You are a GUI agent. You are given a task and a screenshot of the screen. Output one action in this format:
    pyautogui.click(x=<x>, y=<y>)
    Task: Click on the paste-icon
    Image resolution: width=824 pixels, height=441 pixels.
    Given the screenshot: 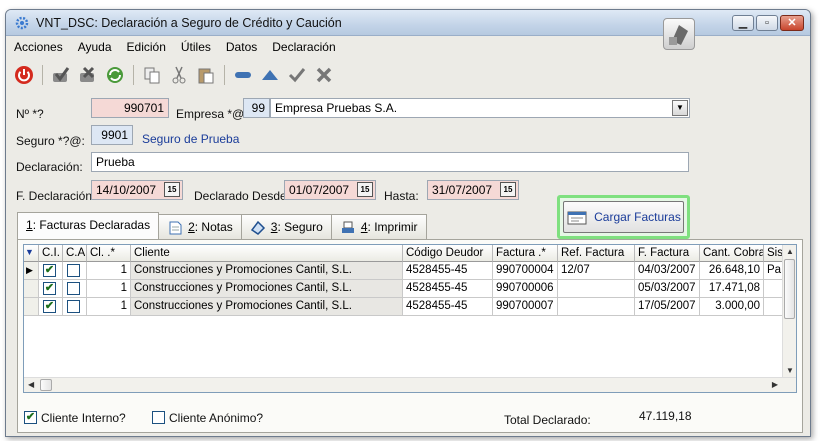 What is the action you would take?
    pyautogui.click(x=206, y=75)
    